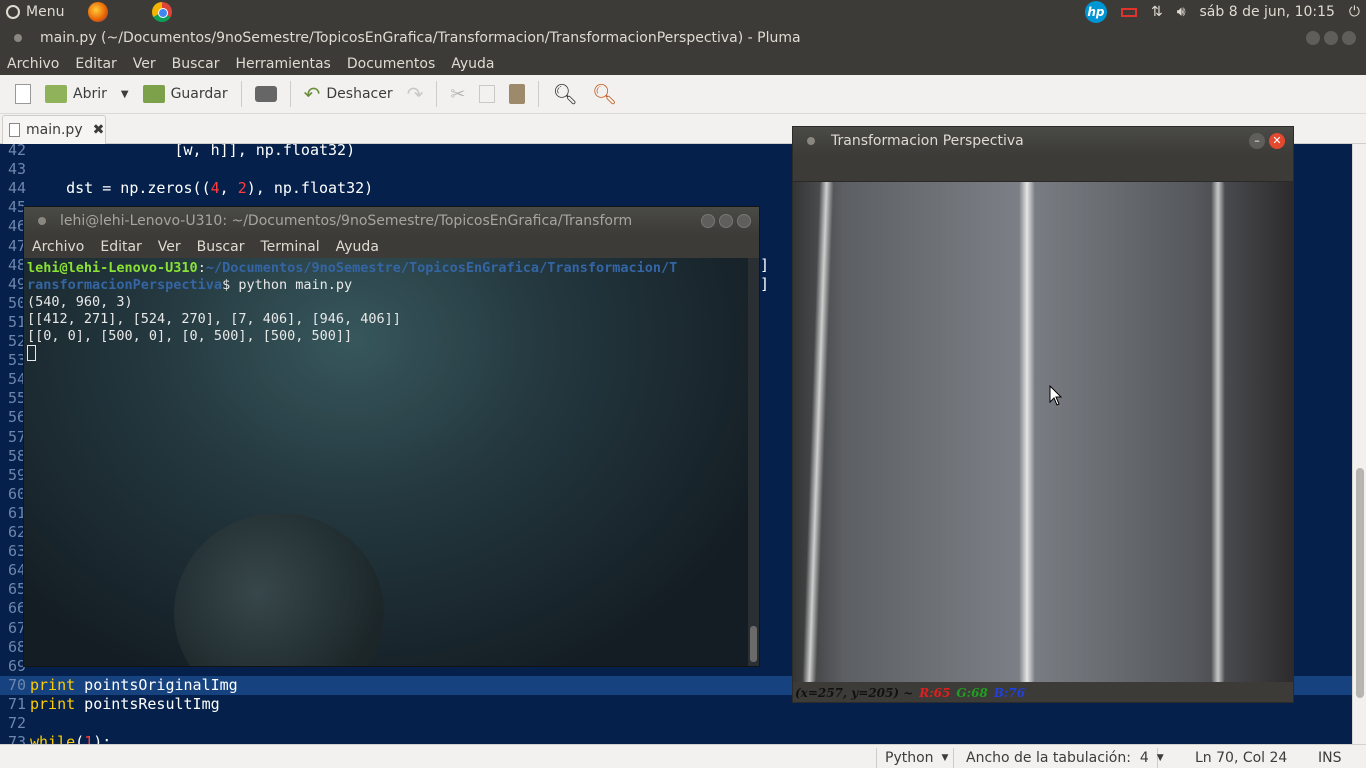 This screenshot has width=1366, height=768. Describe the element at coordinates (1359, 444) in the screenshot. I see `editor-scrollbar` at that location.